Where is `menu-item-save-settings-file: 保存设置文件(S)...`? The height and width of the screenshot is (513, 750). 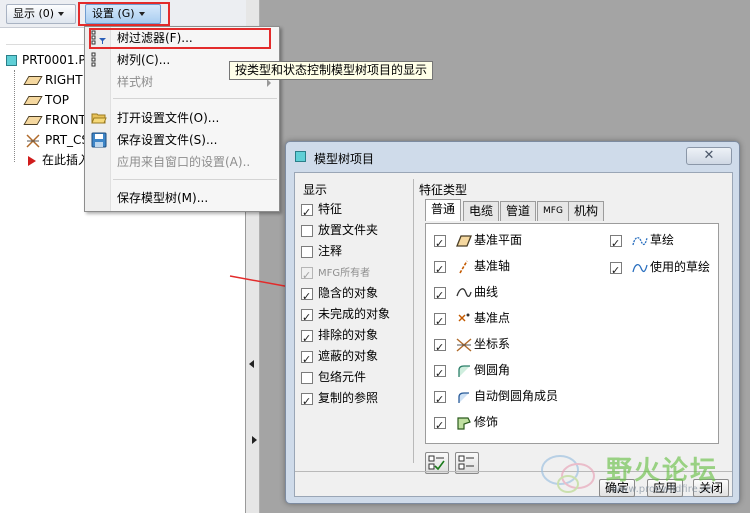
menu-item-save-settings-file: 保存设置文件(S)... is located at coordinates (182, 140).